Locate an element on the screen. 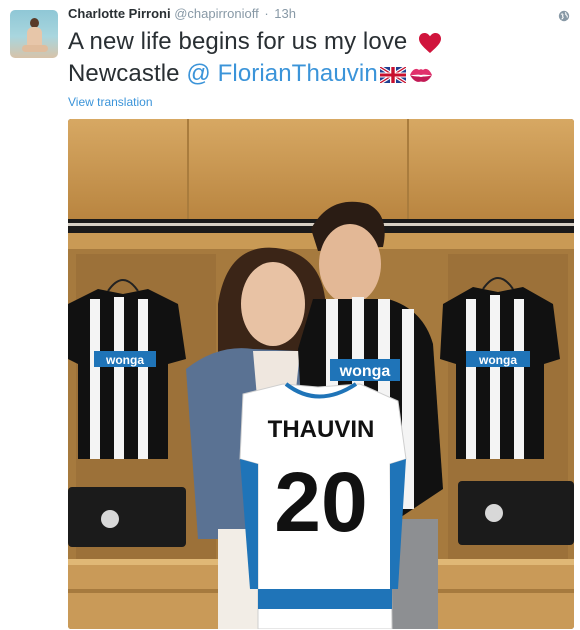 The width and height of the screenshot is (580, 630). author-name: Charlotte Pirroni is located at coordinates (119, 13).